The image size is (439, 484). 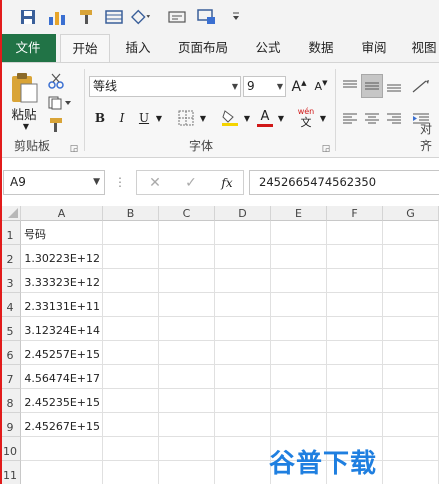 I want to click on cell-a5: 3.12324E+14, so click(x=62, y=329).